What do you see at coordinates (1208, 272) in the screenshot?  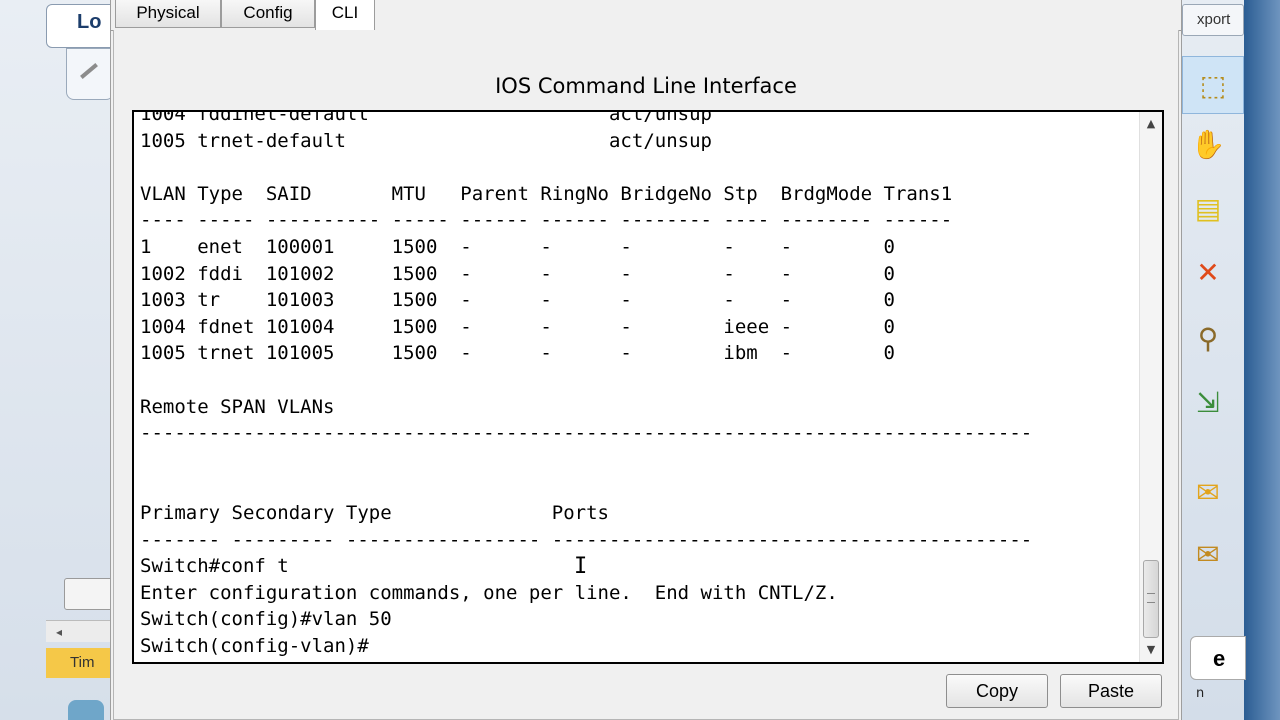 I see `delete-icon: ✕` at bounding box center [1208, 272].